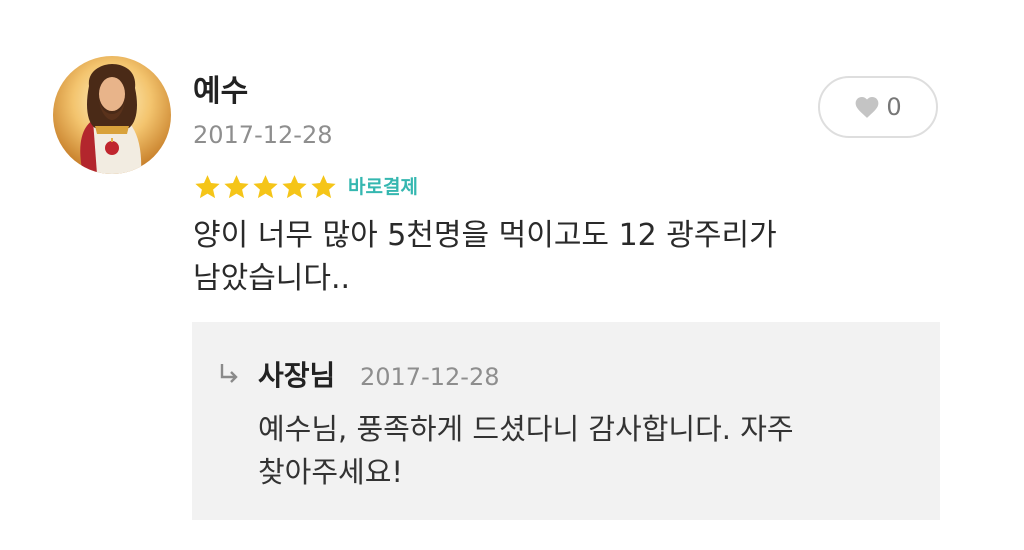 Image resolution: width=1024 pixels, height=550 pixels. Describe the element at coordinates (485, 257) in the screenshot. I see `review-text: 양이 너무 많아 5천명을 먹이고도 12 광주리가 남았습니다..` at that location.